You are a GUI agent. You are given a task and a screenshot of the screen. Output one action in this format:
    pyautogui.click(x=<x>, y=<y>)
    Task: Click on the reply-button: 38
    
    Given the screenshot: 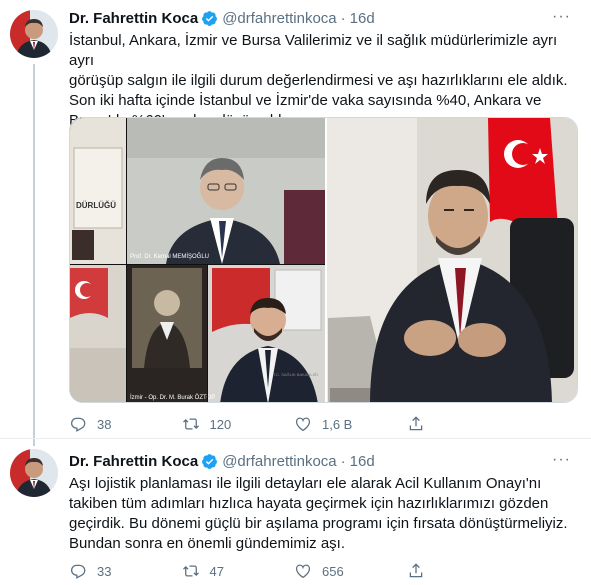 What is the action you would take?
    pyautogui.click(x=125, y=424)
    